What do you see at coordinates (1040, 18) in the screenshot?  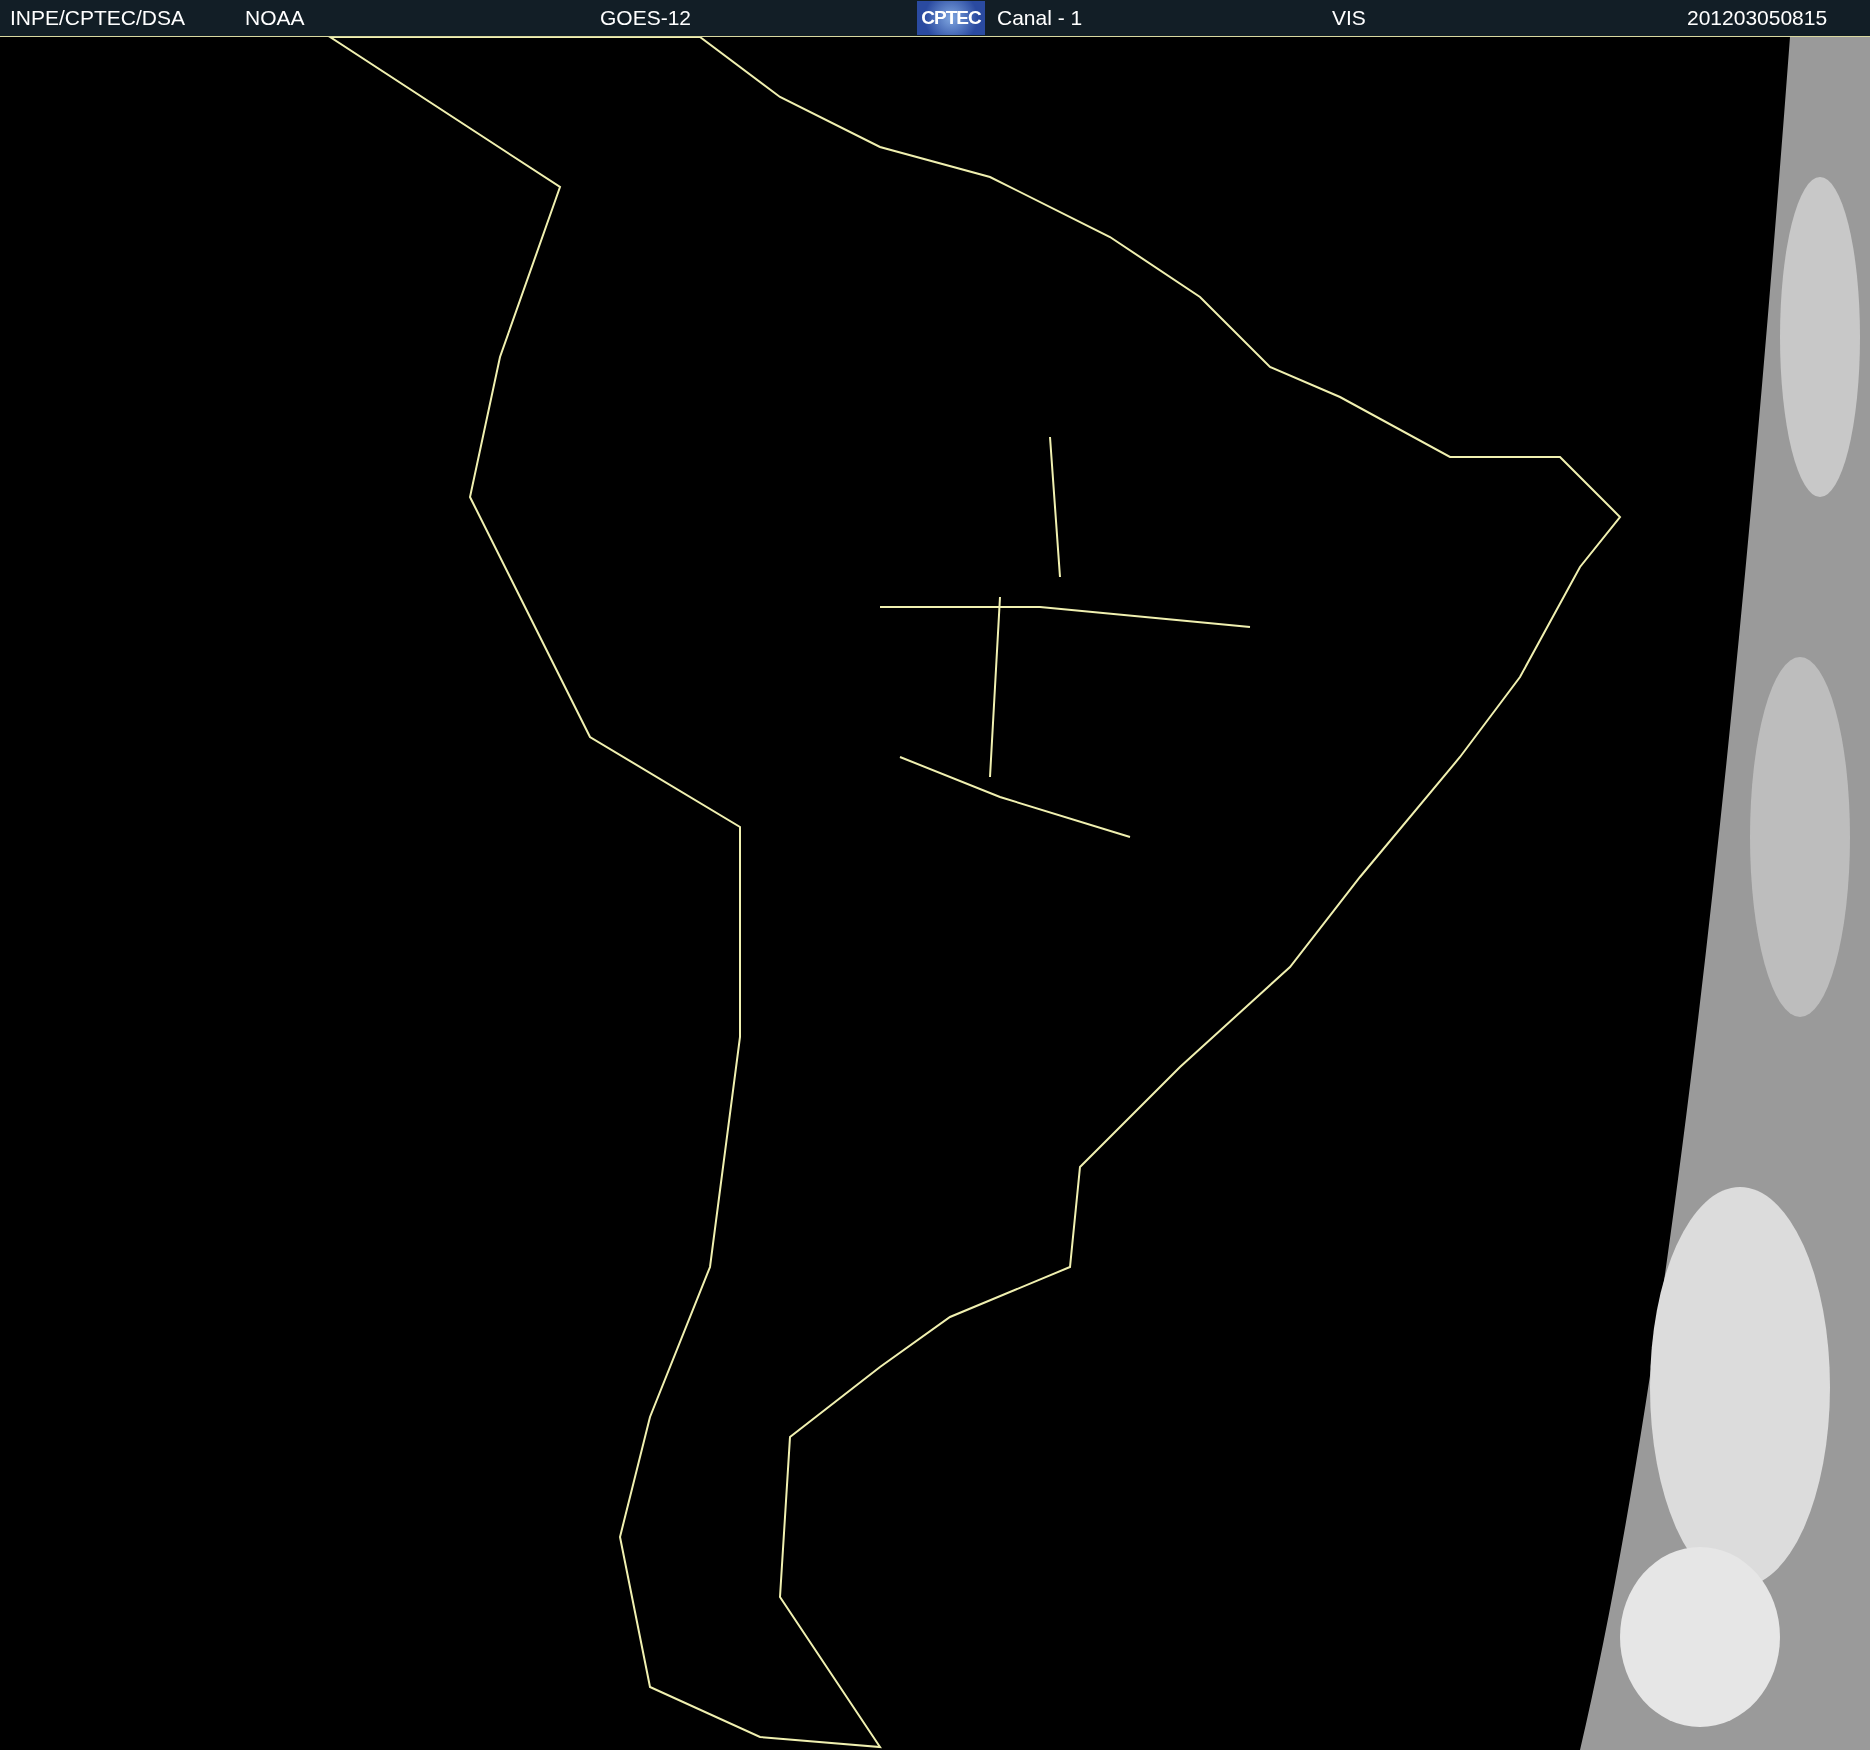 I see `header-label: Canal - 1` at bounding box center [1040, 18].